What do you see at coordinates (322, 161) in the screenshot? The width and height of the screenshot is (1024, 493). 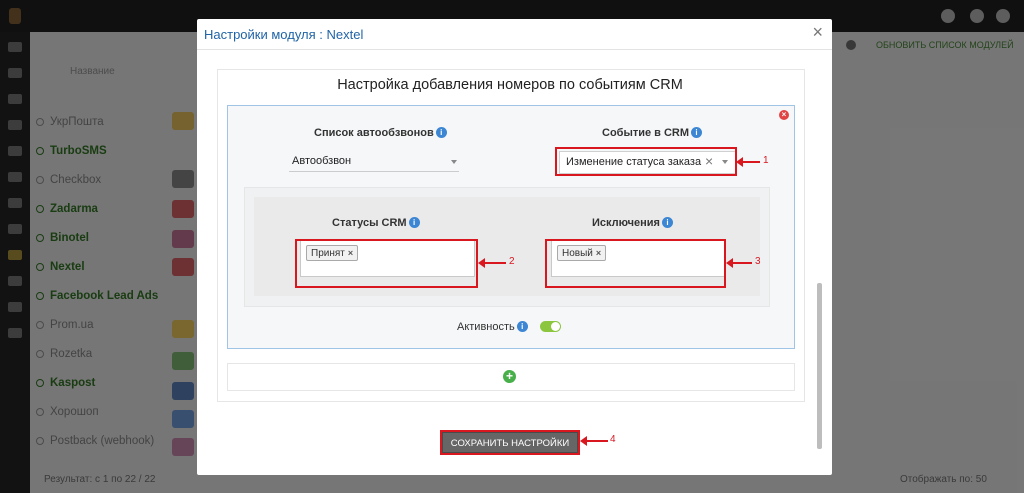 I see `autocall-list-value: Автообзвон` at bounding box center [322, 161].